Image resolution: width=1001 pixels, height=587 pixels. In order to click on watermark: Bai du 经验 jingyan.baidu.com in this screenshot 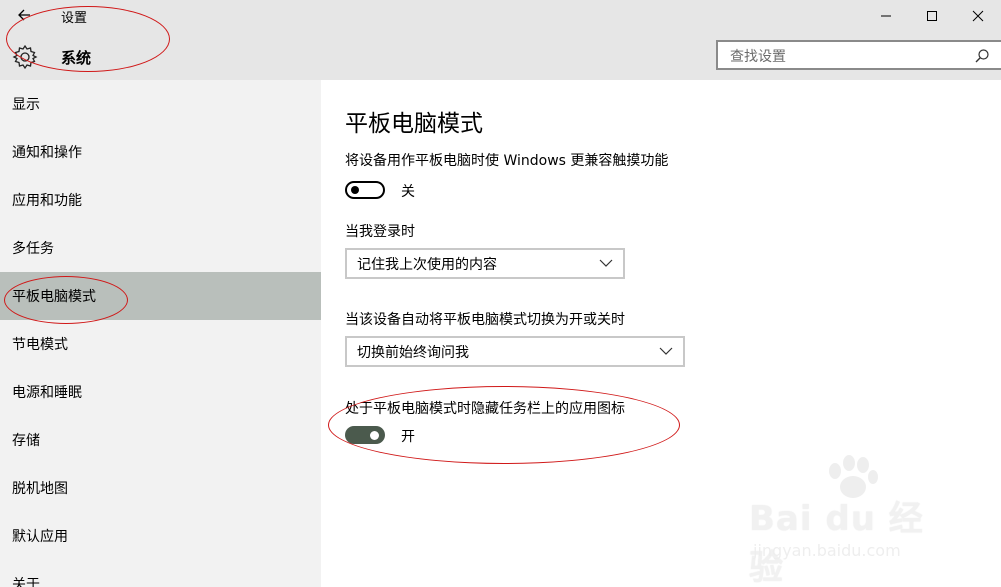, I will do `click(848, 521)`.